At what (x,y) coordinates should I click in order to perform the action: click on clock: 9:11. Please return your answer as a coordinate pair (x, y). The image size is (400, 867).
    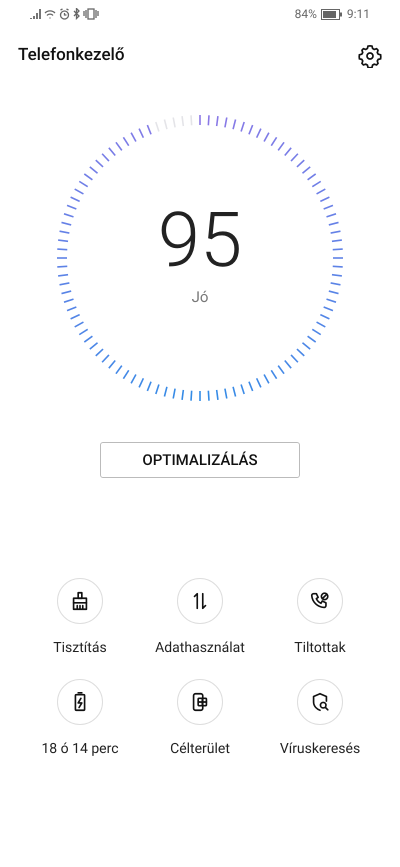
    Looking at the image, I should click on (358, 14).